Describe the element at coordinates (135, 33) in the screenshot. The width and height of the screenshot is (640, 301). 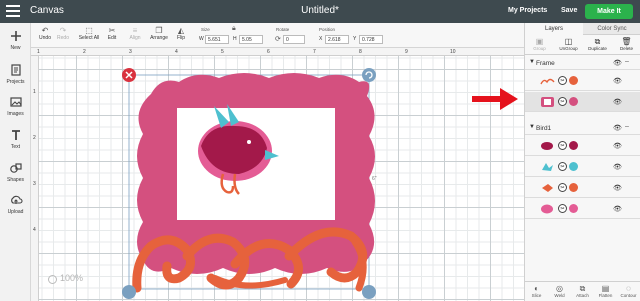
I see `align-button: ≡ Align` at that location.